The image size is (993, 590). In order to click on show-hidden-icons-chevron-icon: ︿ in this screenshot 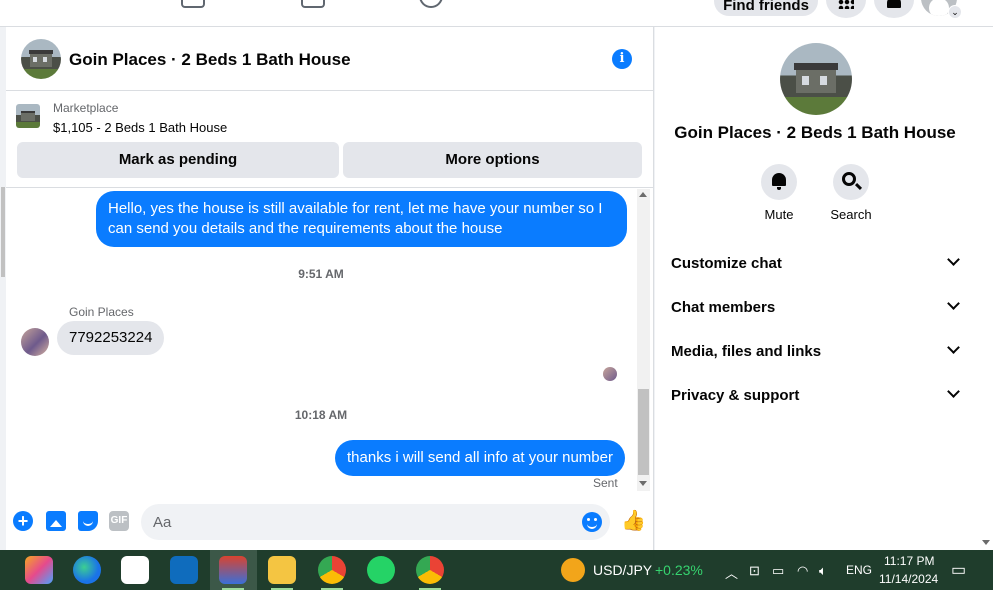, I will do `click(731, 572)`.